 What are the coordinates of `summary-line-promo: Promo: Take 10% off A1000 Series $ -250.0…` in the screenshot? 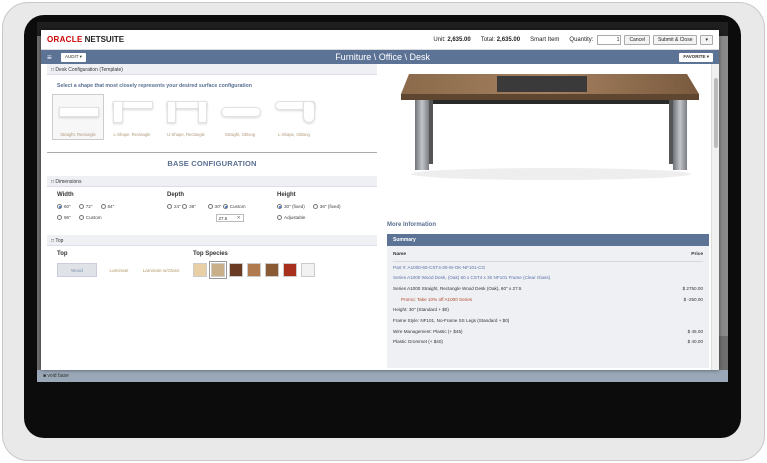 It's located at (552, 299).